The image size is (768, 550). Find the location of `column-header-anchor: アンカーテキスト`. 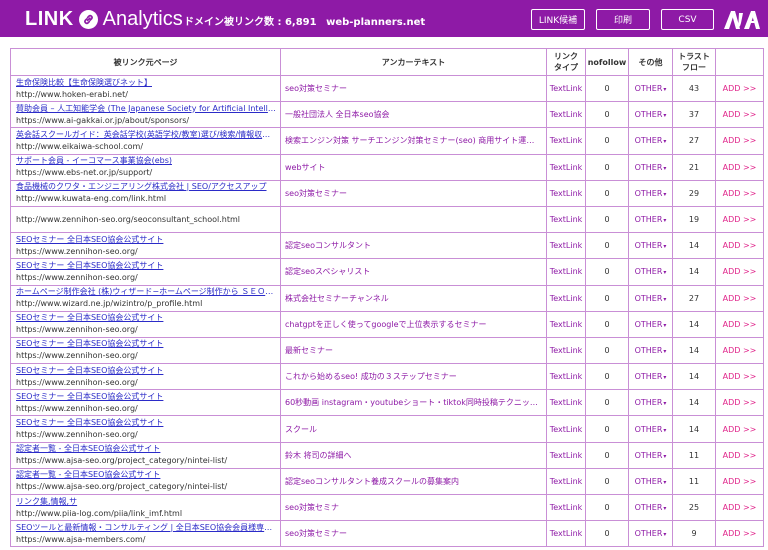

column-header-anchor: アンカーテキスト is located at coordinates (413, 62).